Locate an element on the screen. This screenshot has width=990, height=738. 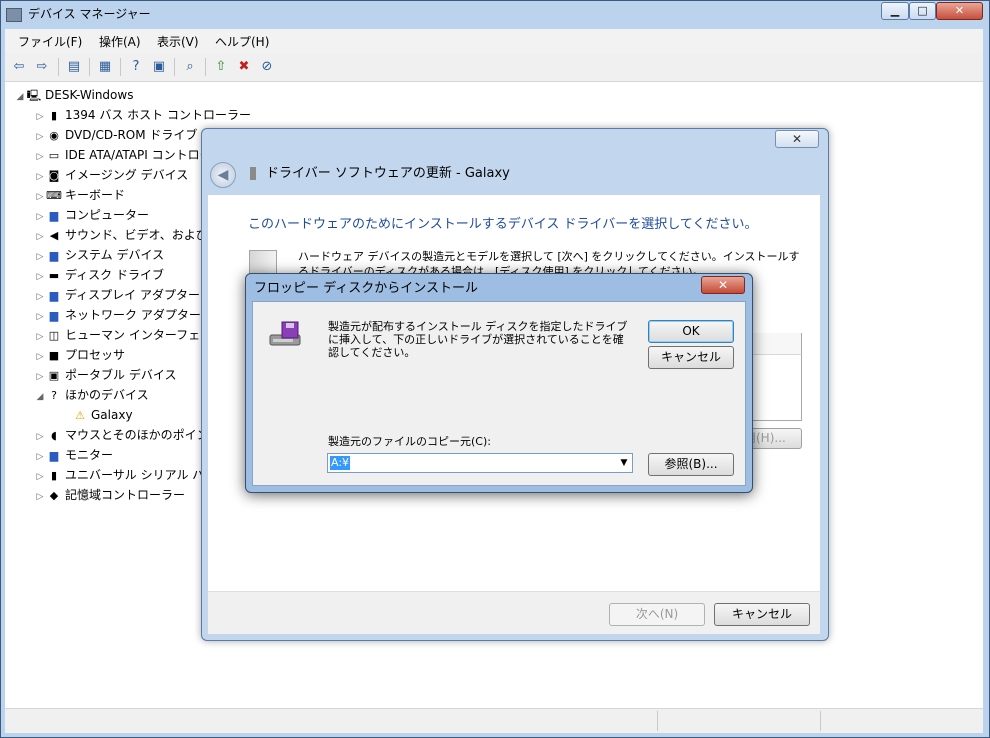
view-icon: ▣ is located at coordinates (159, 67).